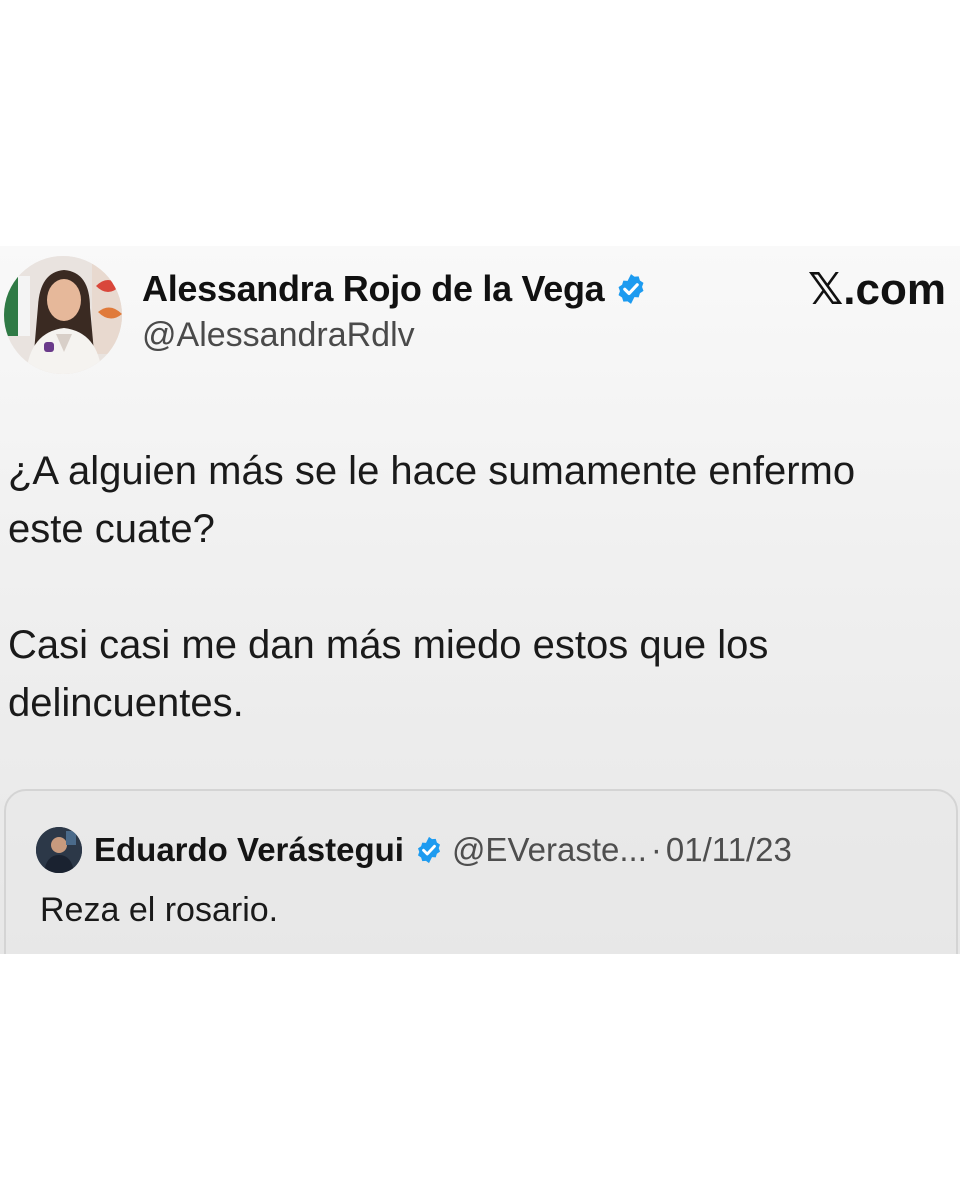 Image resolution: width=960 pixels, height=1200 pixels. Describe the element at coordinates (126, 703) in the screenshot. I see `tweet-text-line: delincuentes.` at that location.